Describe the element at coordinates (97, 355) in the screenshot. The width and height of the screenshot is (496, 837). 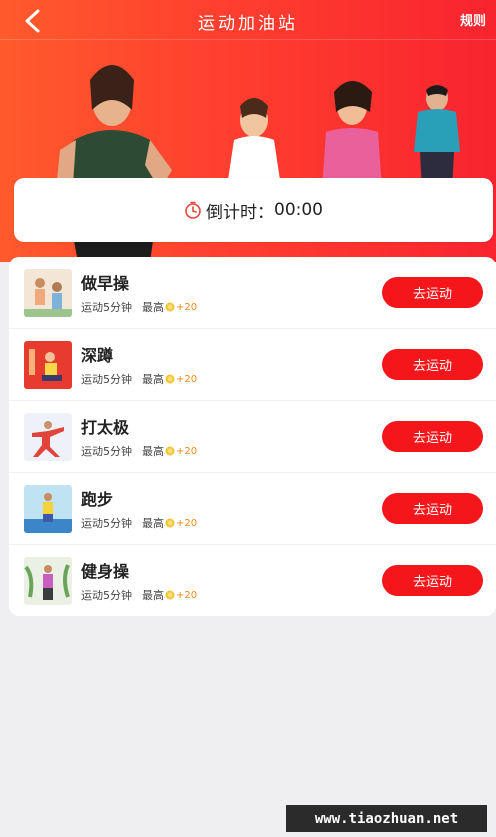
I see `exercise-name: 深蹲` at that location.